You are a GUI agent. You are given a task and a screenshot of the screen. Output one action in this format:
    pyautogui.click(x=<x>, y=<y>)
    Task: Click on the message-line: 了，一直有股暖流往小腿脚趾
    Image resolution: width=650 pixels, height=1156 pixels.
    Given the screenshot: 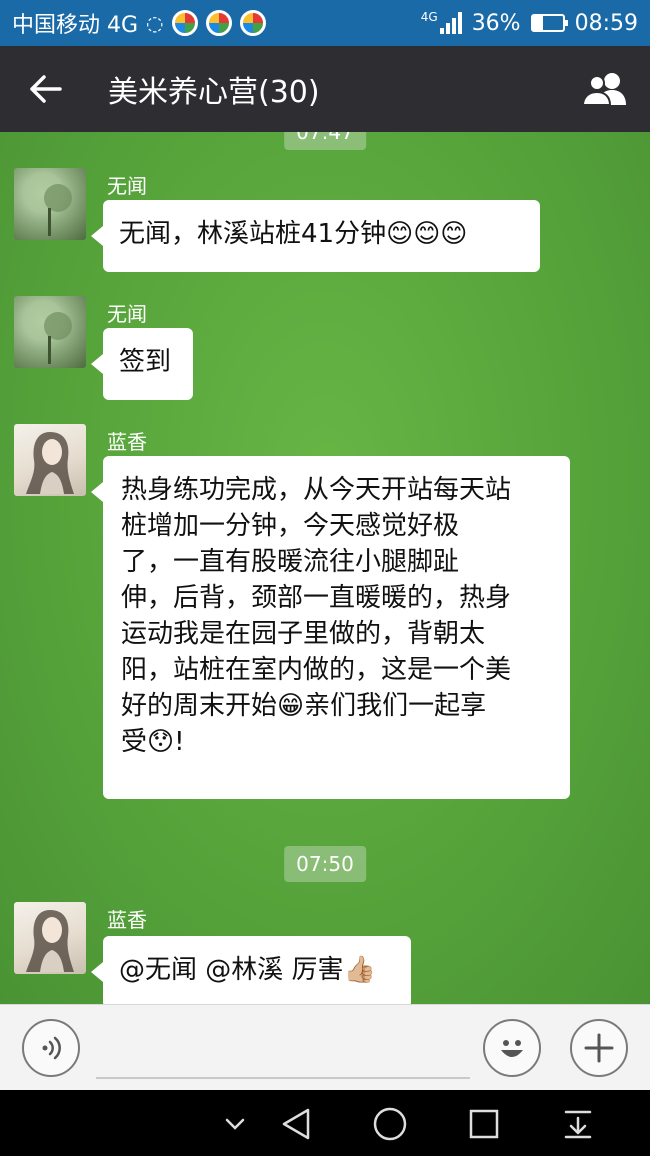 What is the action you would take?
    pyautogui.click(x=290, y=562)
    